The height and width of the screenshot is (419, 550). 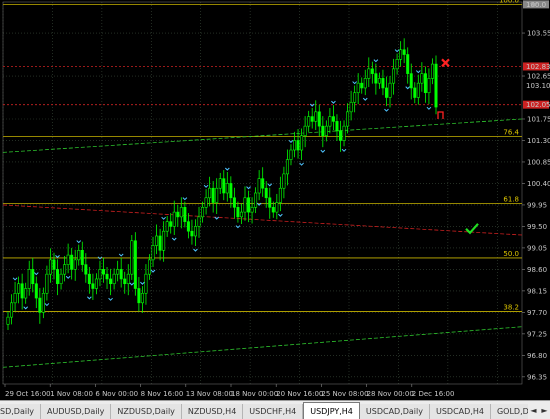 I want to click on price-label-text: 102.05, so click(x=538, y=105).